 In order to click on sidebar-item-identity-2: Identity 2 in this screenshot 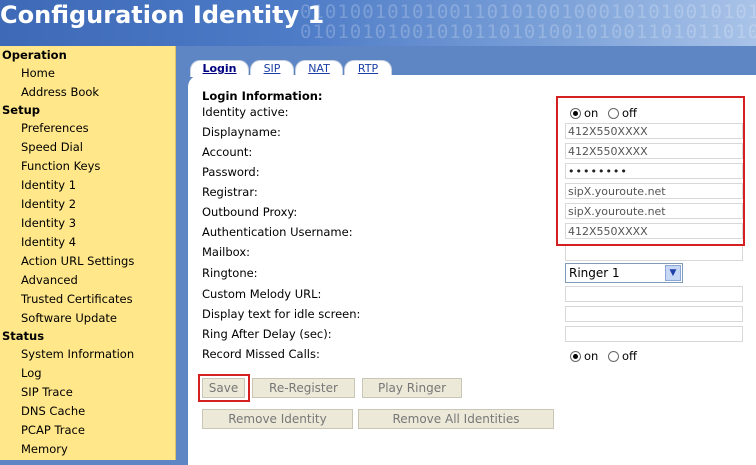, I will do `click(48, 204)`.